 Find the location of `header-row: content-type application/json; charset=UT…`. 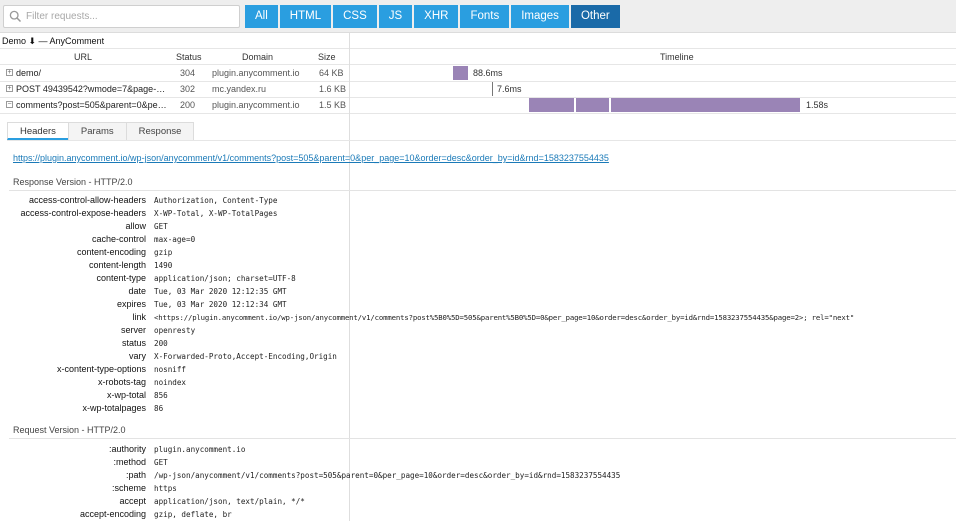

header-row: content-type application/json; charset=UT… is located at coordinates (478, 279).